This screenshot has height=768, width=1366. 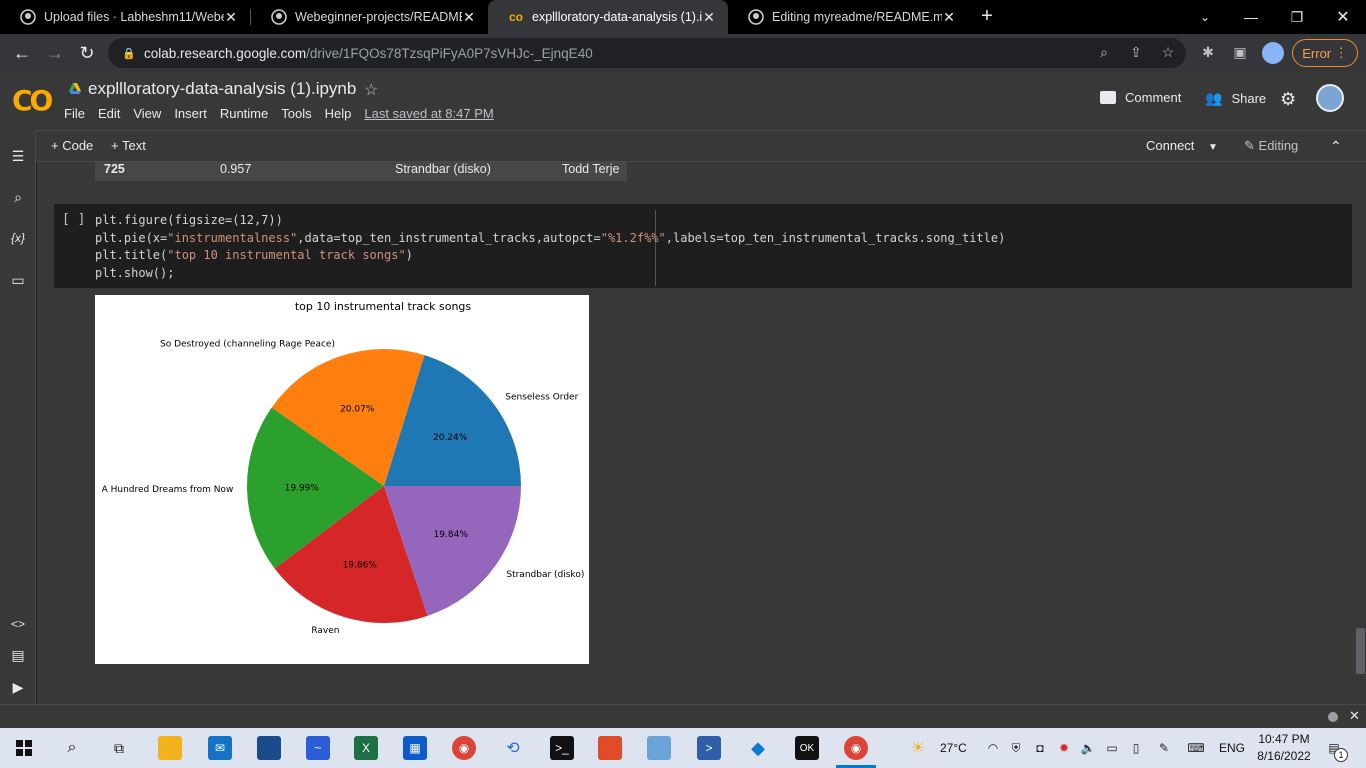 I want to click on menu-view: View, so click(x=147, y=113).